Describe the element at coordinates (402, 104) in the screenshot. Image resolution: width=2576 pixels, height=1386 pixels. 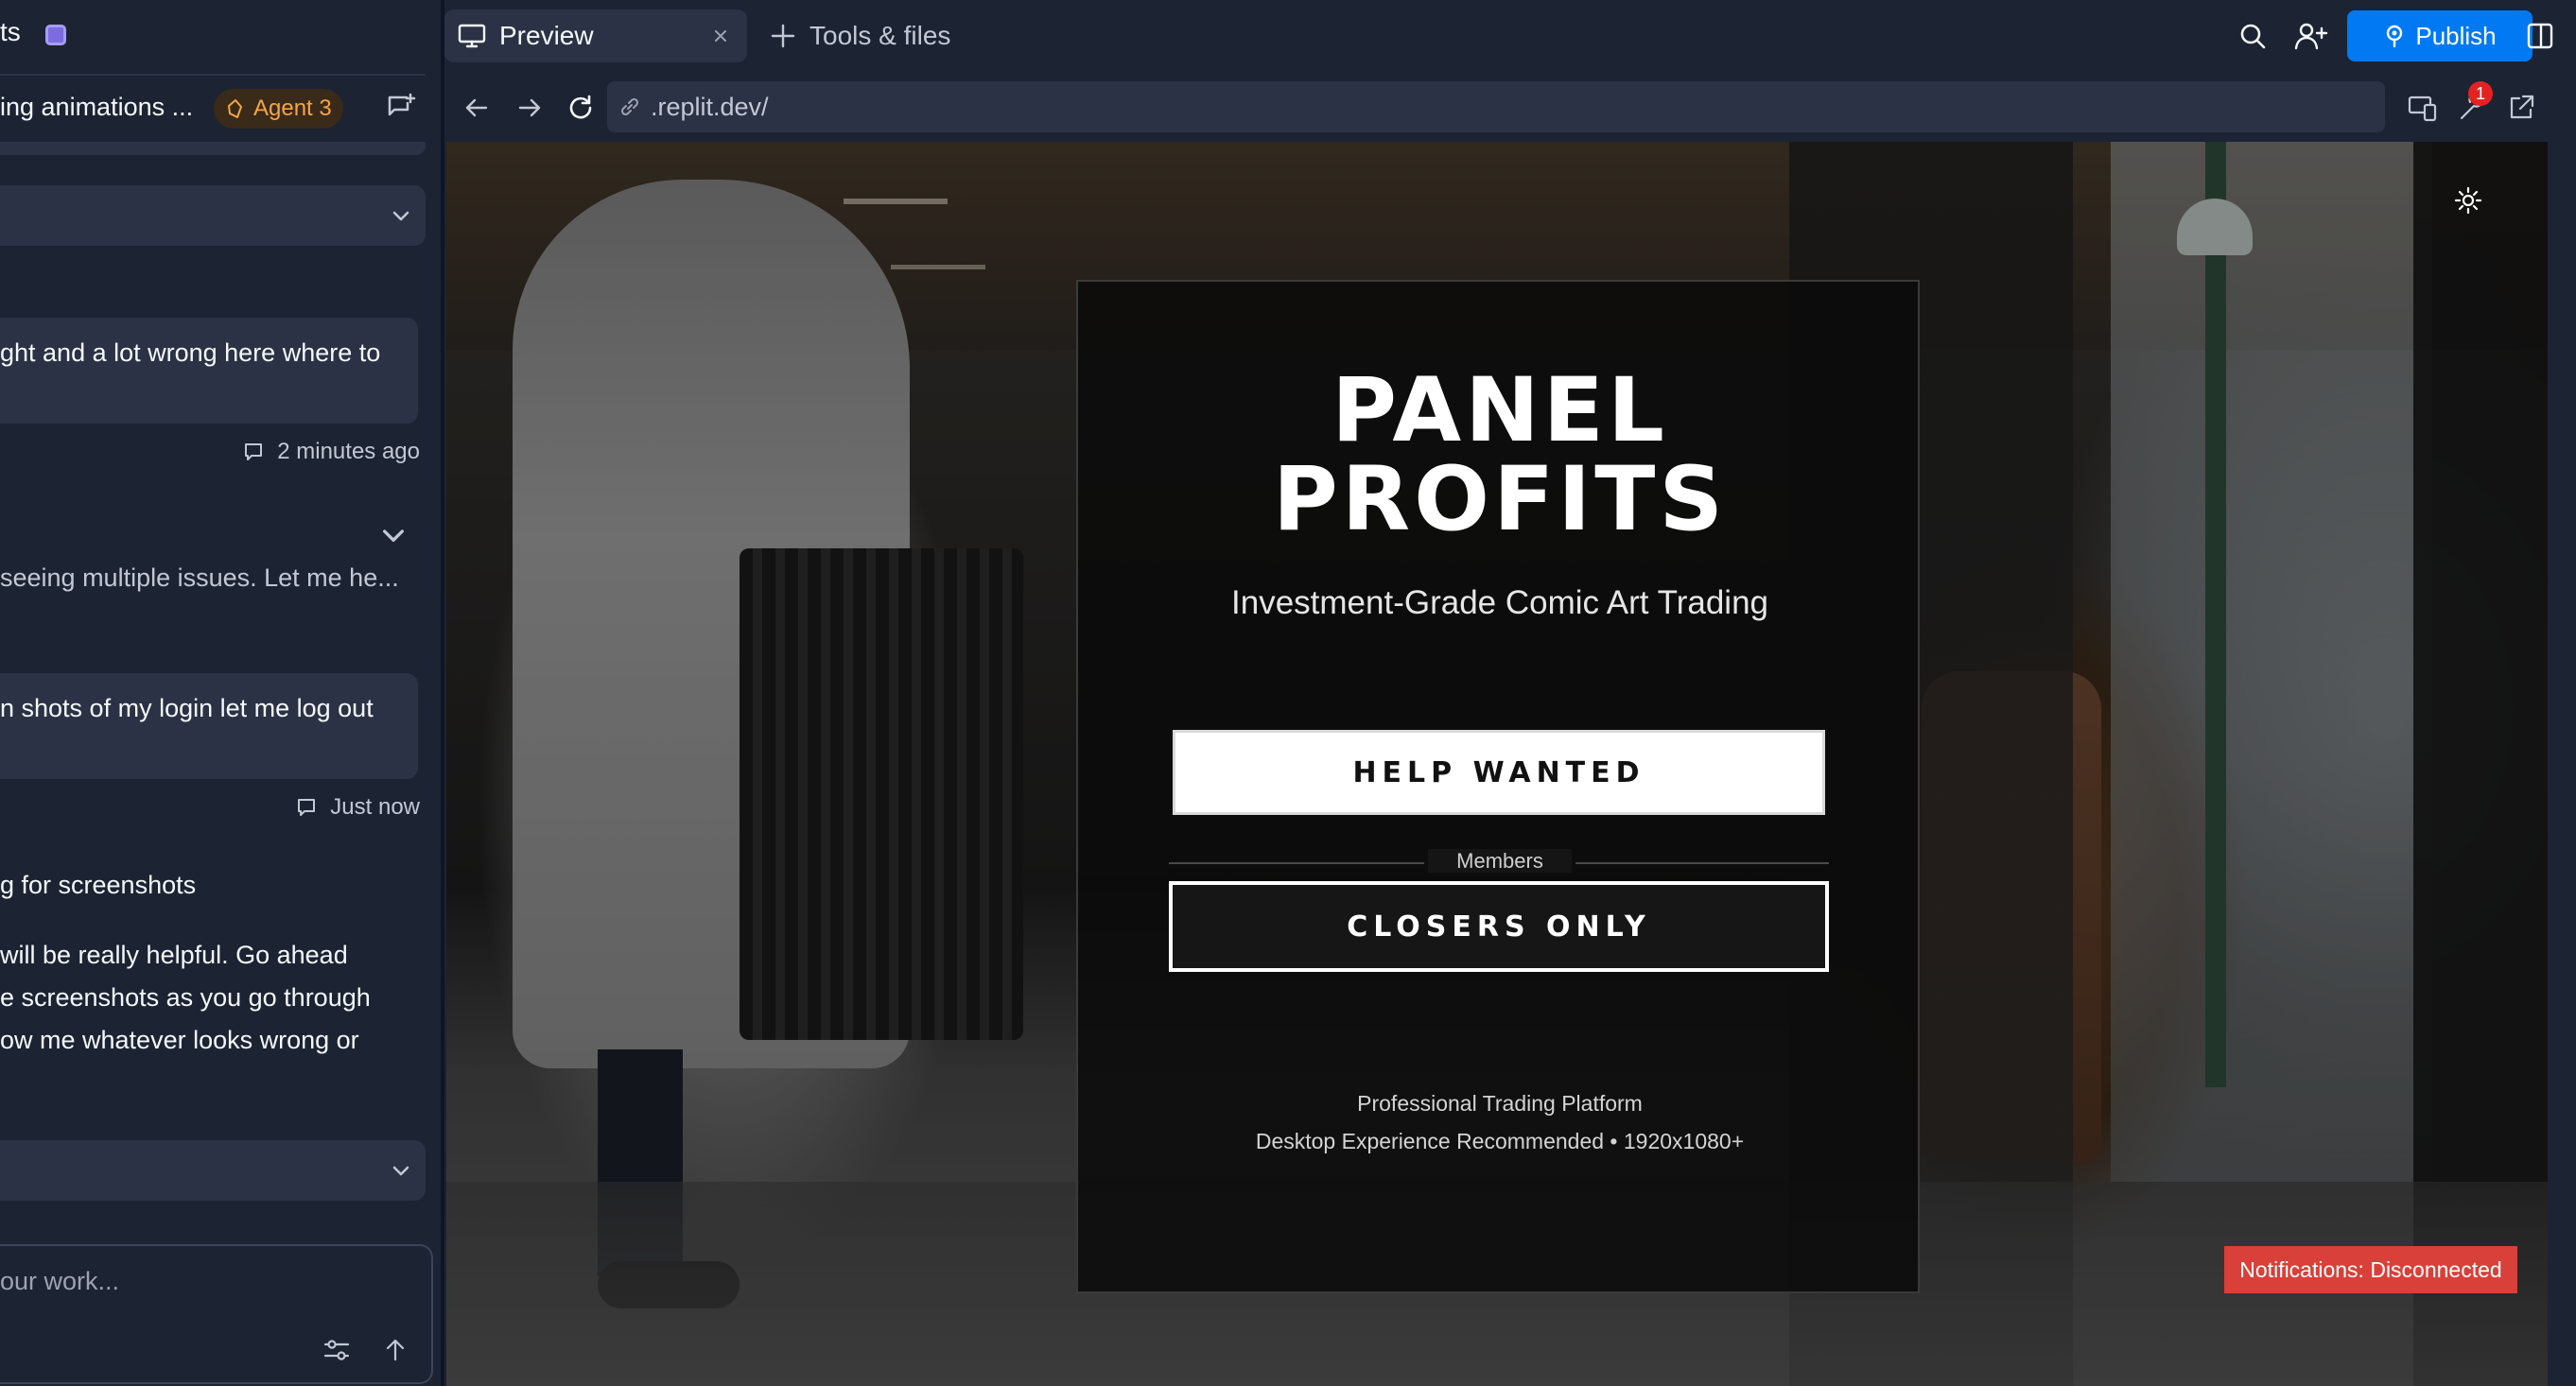
I see `new-chat-icon` at that location.